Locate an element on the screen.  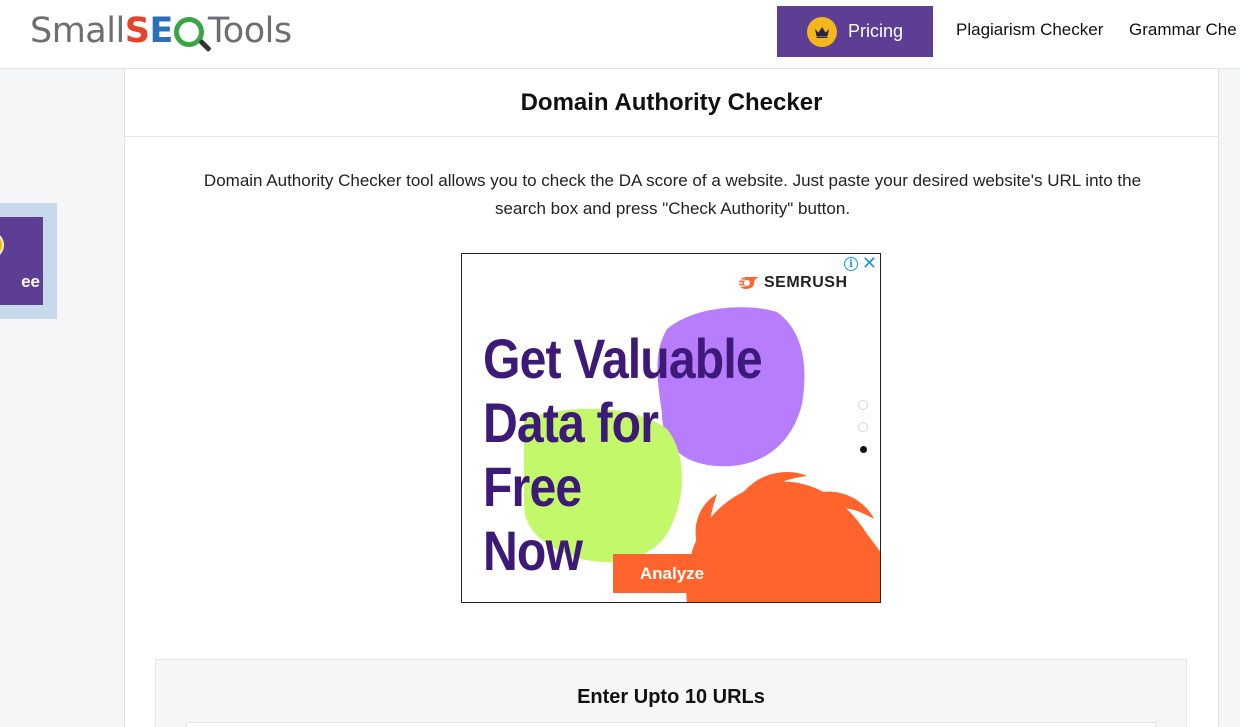
ad-headline: Get Valuable Data for Free Now is located at coordinates (625, 455).